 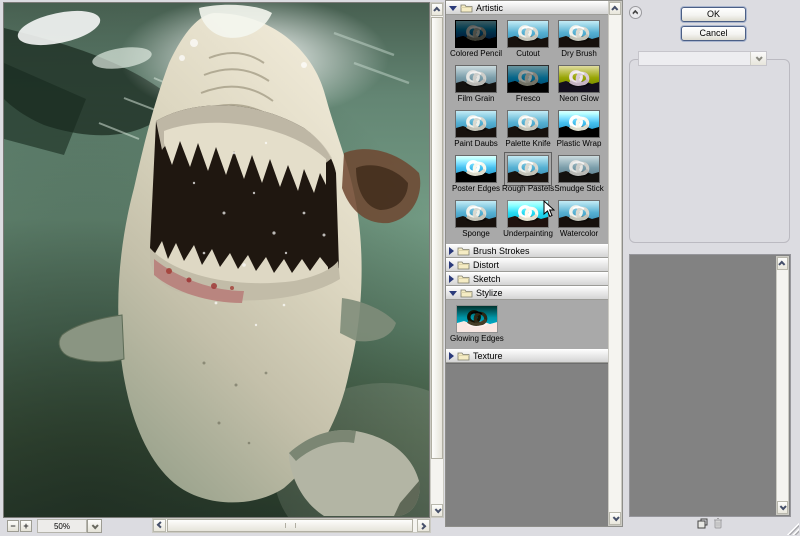 I want to click on category-header-sketch: Sketch, so click(x=527, y=279).